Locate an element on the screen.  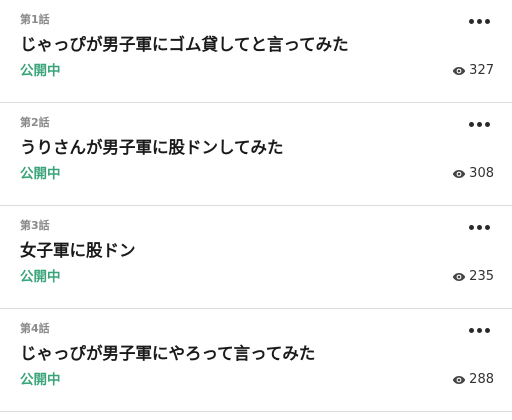
view-count-value: 308 is located at coordinates (481, 173).